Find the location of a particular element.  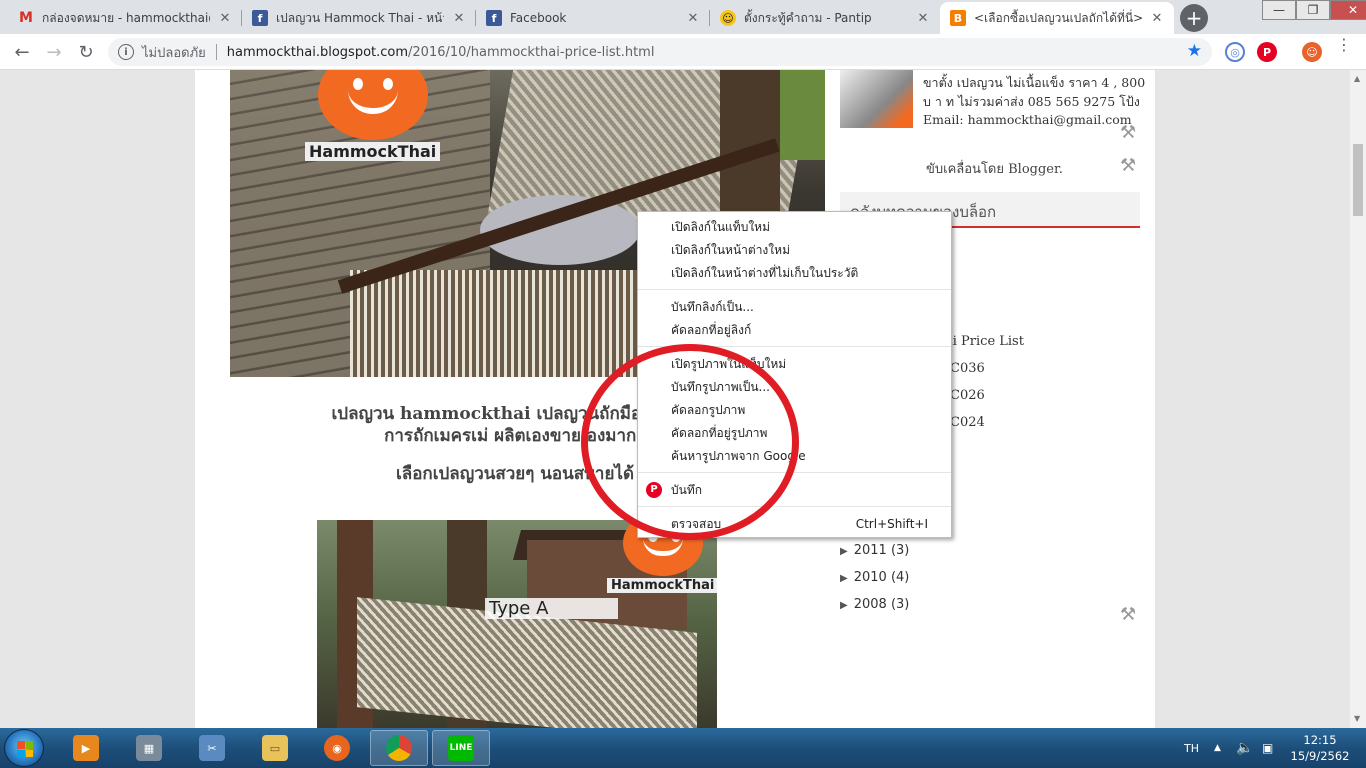

tab-title: Facebook is located at coordinates (538, 18).